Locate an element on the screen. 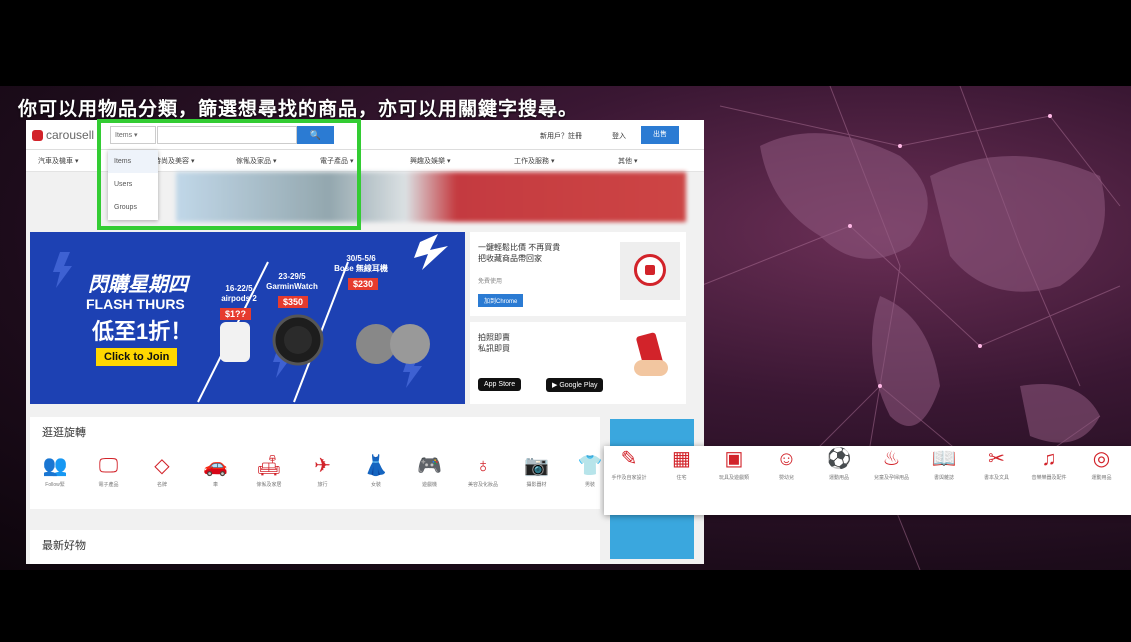 The image size is (1131, 642). music-icon: ♫ is located at coordinates (1049, 459).